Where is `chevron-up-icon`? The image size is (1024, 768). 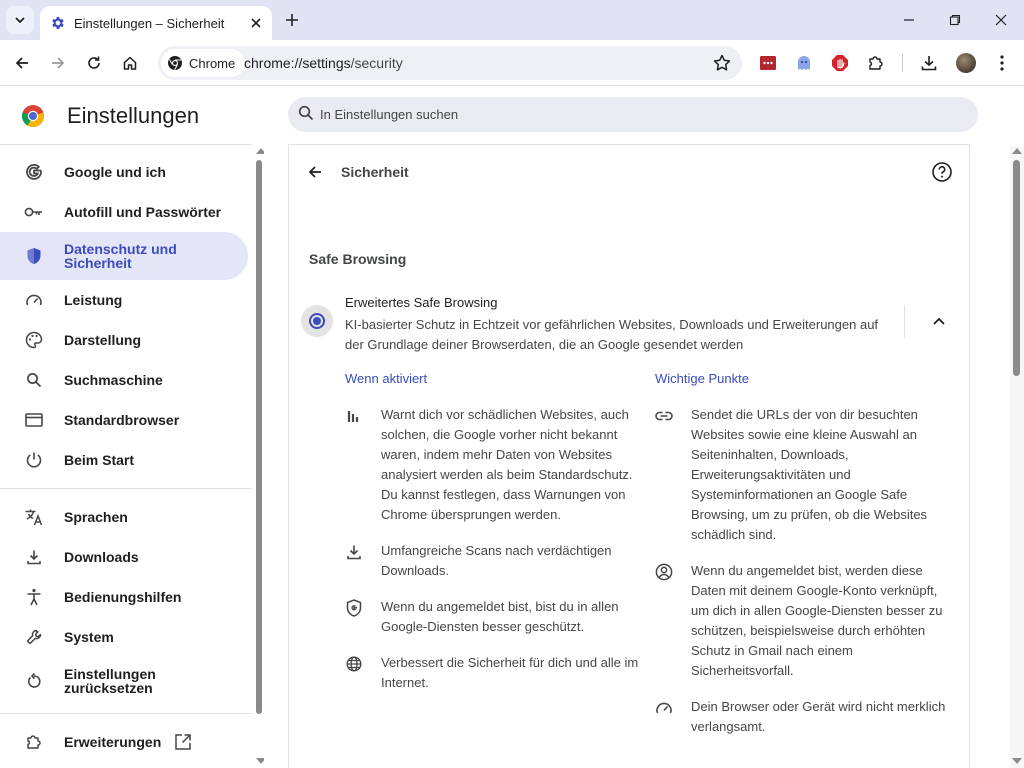 chevron-up-icon is located at coordinates (939, 321).